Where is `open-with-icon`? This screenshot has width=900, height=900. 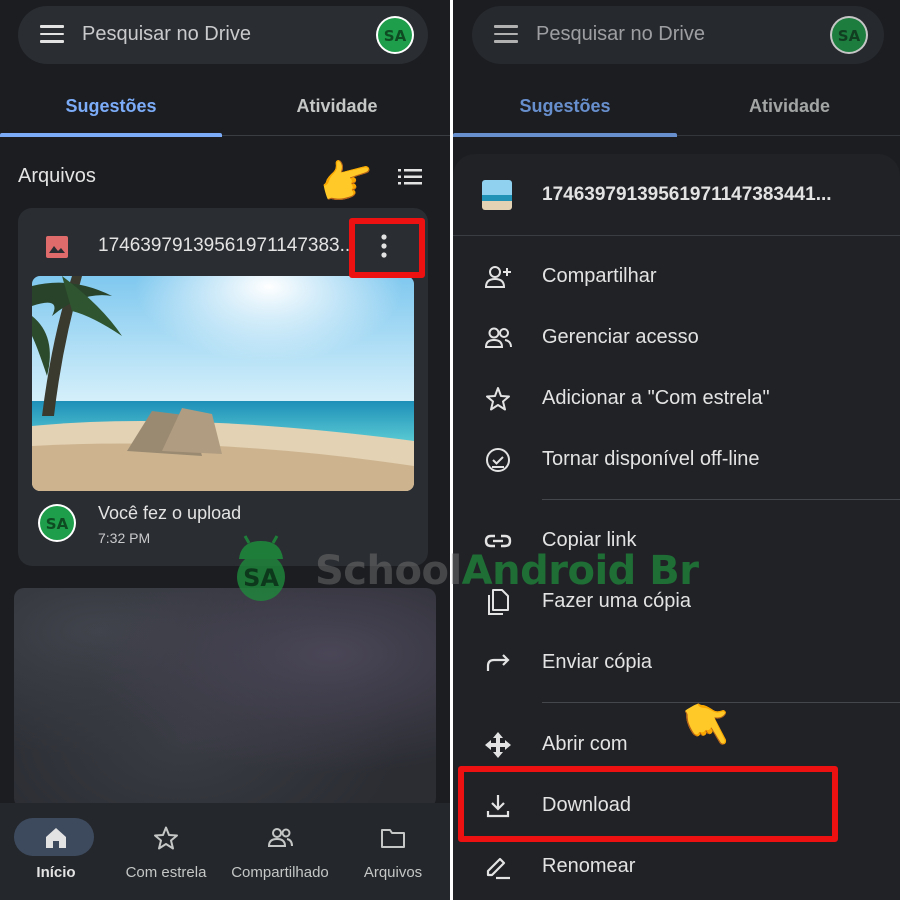 open-with-icon is located at coordinates (498, 745).